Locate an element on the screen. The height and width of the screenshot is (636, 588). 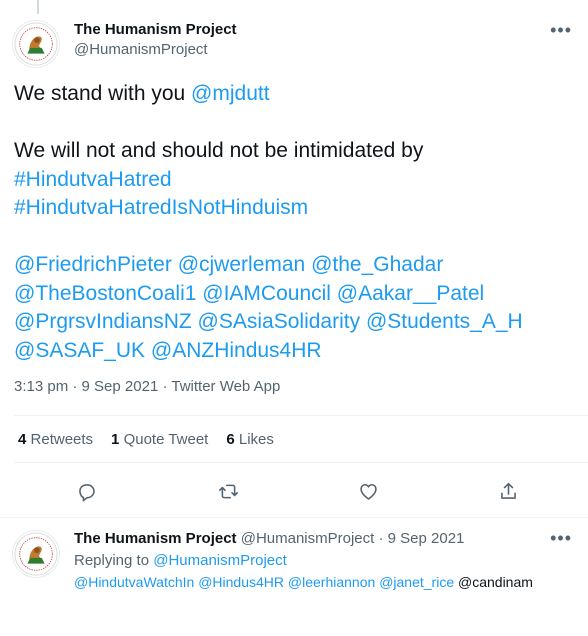
tweet-stats: 4 Retweets 1 Quote Tweet 6 Likes is located at coordinates (146, 439).